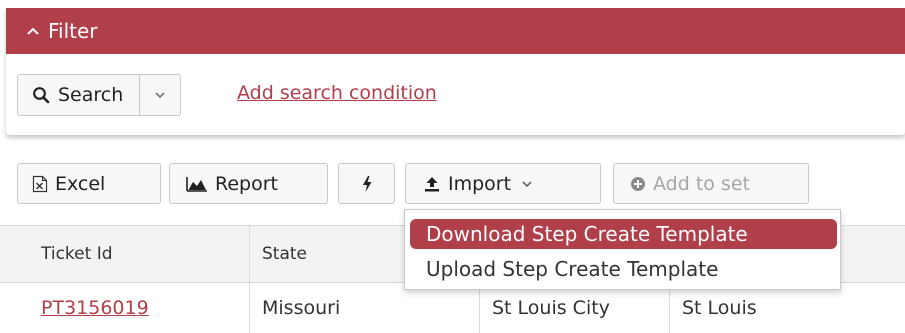 This screenshot has height=333, width=905. I want to click on add-to-set-button: Add to set, so click(711, 183).